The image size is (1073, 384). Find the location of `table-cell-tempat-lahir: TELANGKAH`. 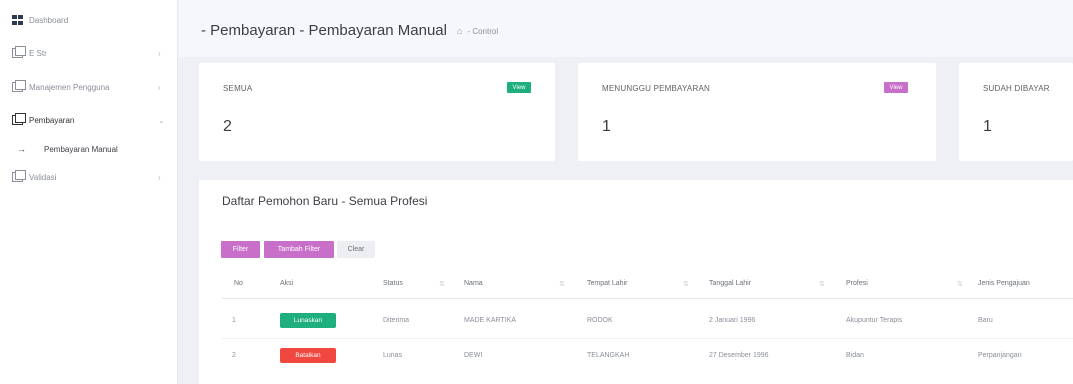

table-cell-tempat-lahir: TELANGKAH is located at coordinates (608, 355).